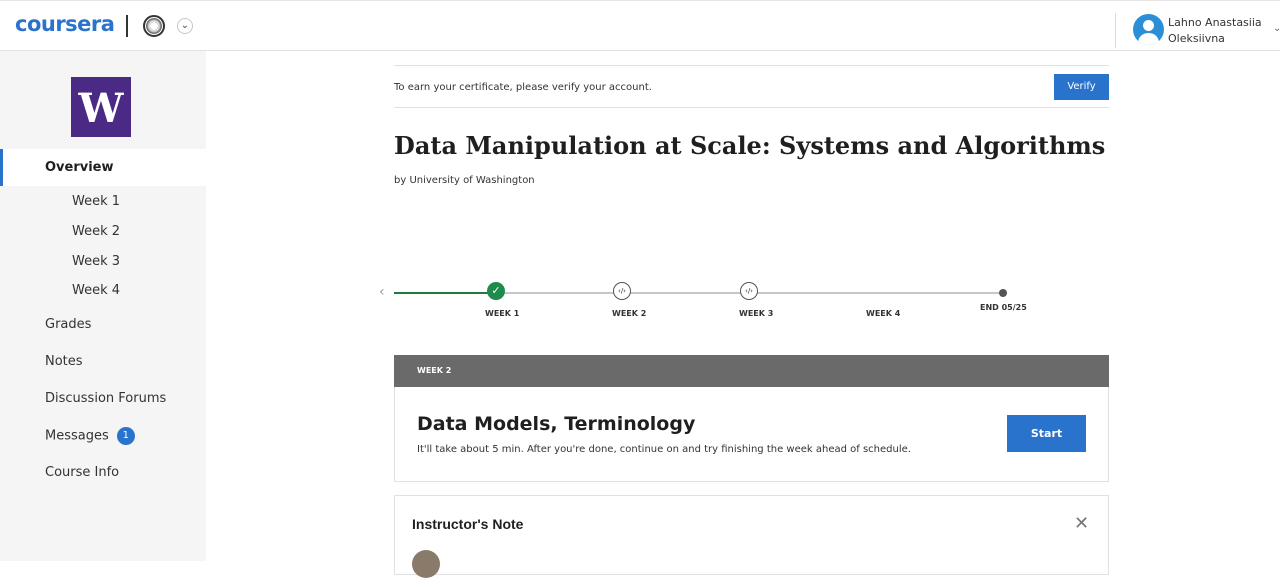 This screenshot has width=1280, height=578. Describe the element at coordinates (502, 313) in the screenshot. I see `timeline-label-week-1: WEEK 1` at that location.